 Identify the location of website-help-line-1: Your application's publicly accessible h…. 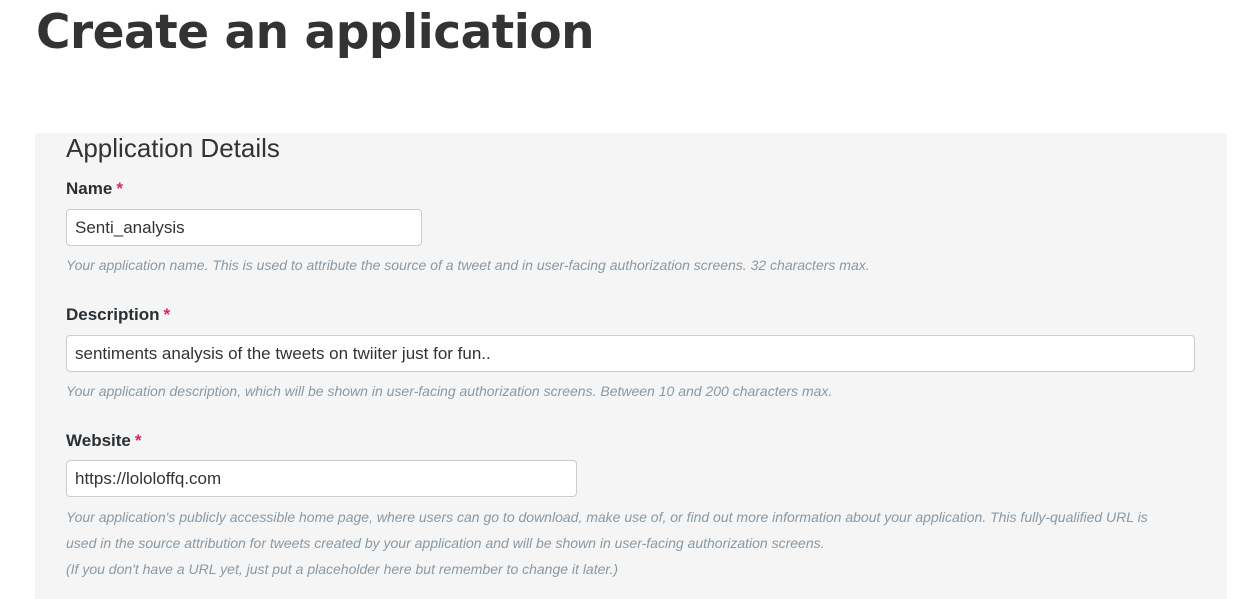
(607, 517).